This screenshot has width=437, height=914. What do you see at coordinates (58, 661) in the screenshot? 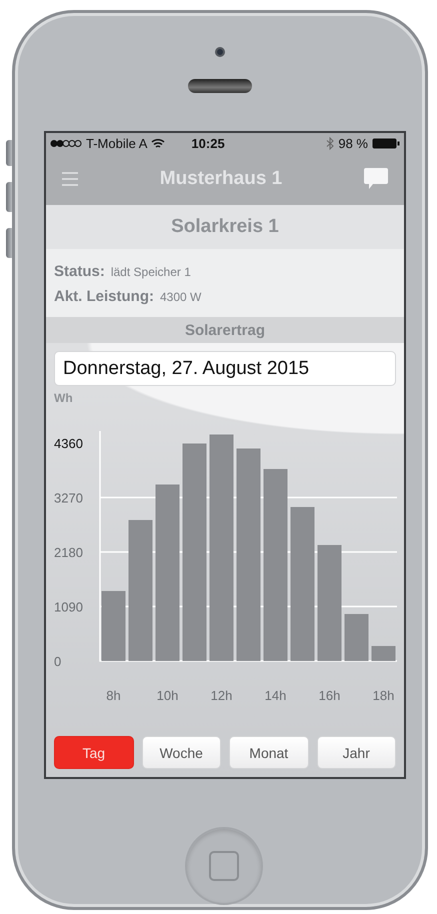
I see `y-tick-label: 0` at bounding box center [58, 661].